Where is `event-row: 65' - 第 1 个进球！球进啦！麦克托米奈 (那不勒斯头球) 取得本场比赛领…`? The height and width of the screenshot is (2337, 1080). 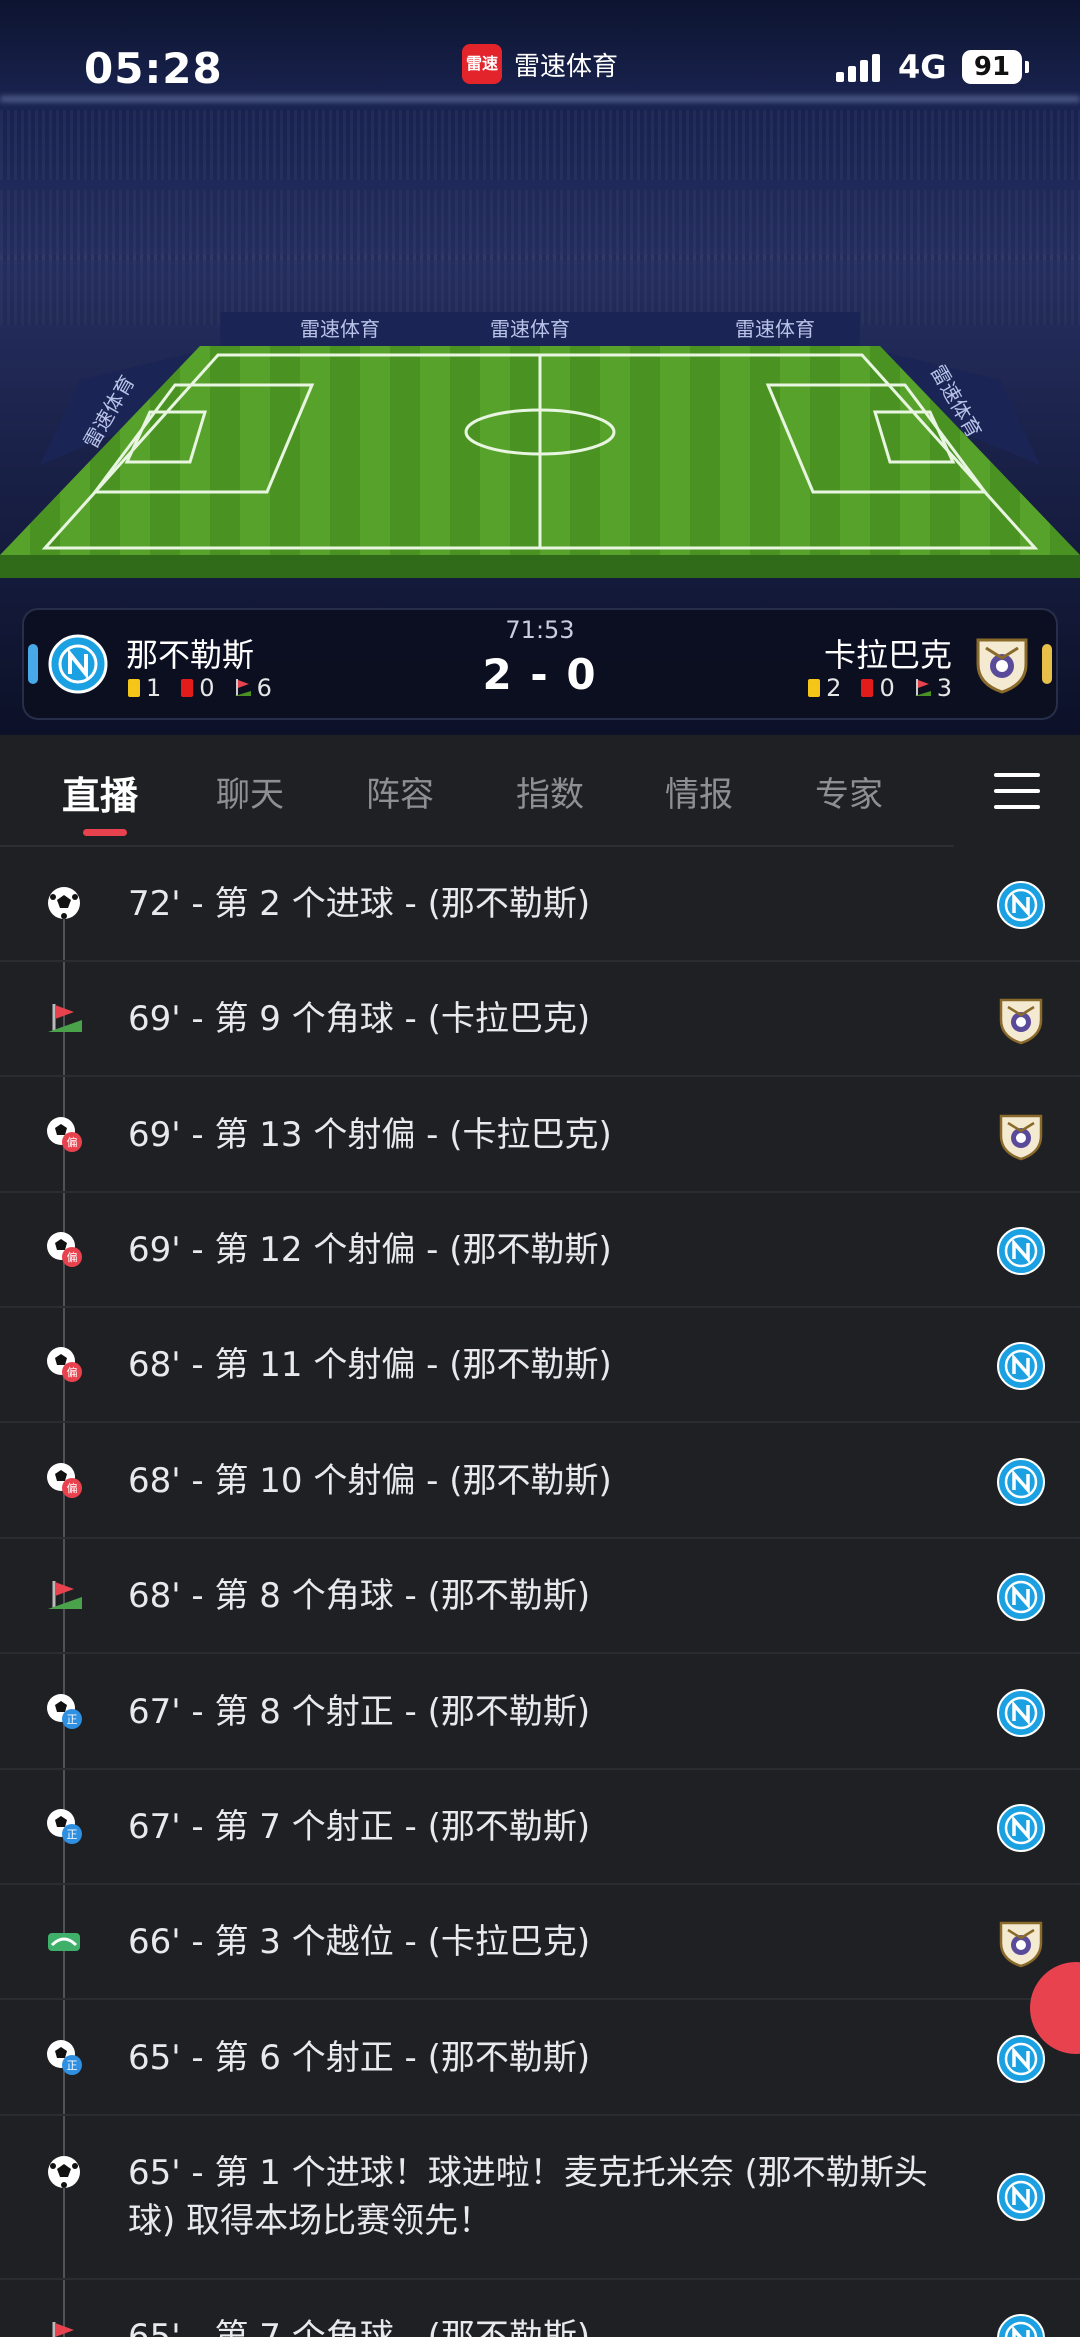
event-row: 65' - 第 1 个进球！球进啦！麦克托米奈 (那不勒斯头球) 取得本场比赛领… is located at coordinates (540, 2198).